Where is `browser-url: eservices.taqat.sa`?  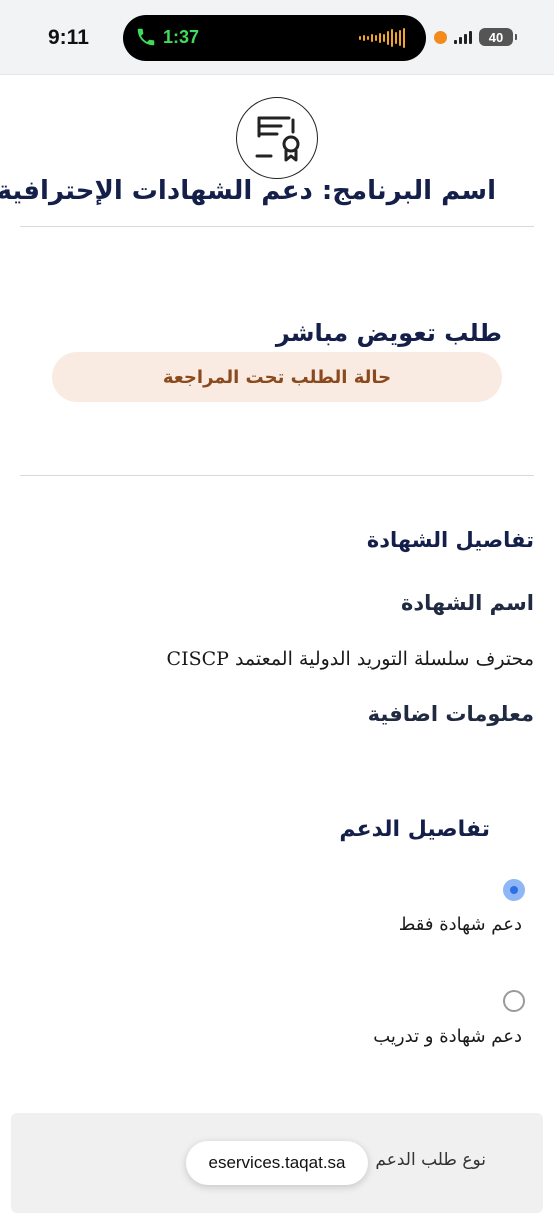 browser-url: eservices.taqat.sa is located at coordinates (277, 1162).